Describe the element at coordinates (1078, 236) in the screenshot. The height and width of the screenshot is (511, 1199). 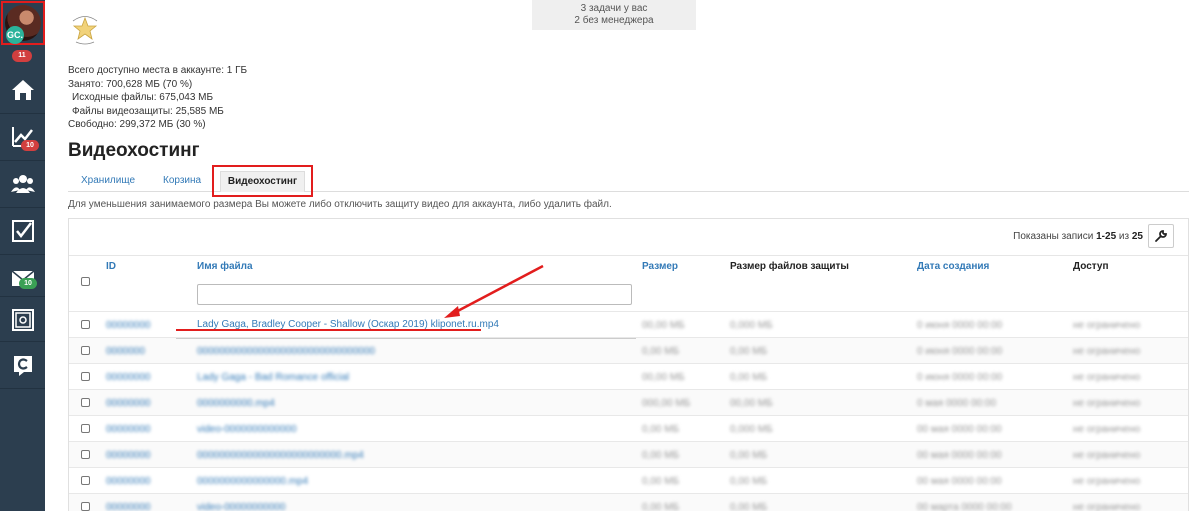
I see `records-info: Показаны записи 1-25 из 25` at that location.